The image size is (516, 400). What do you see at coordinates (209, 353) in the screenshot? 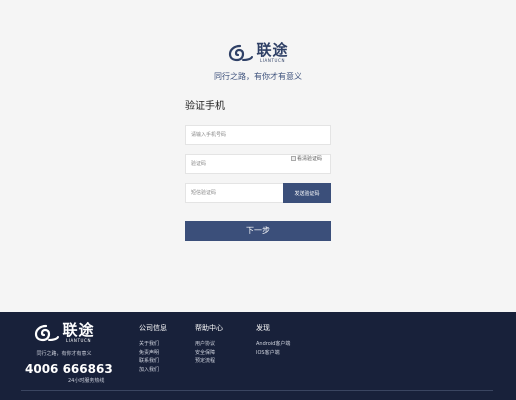
I see `footer-link-security: 安全保障` at bounding box center [209, 353].